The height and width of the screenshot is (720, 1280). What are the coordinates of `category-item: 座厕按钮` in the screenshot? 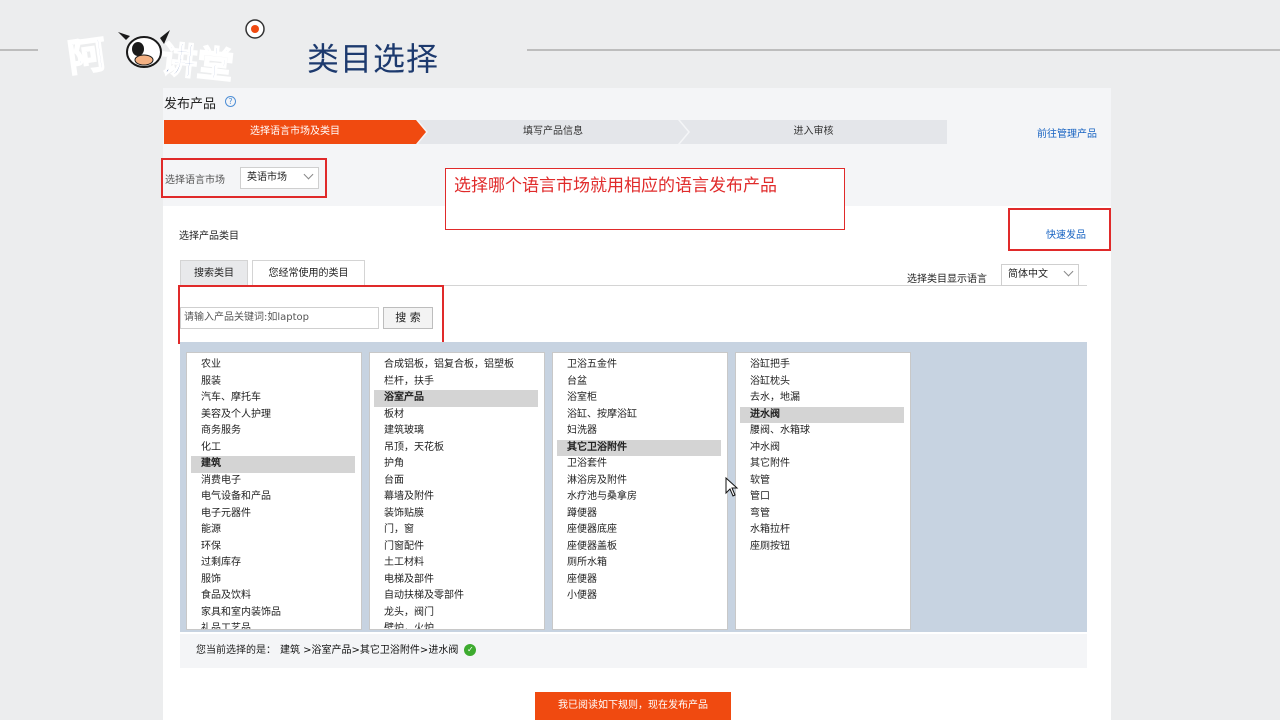 It's located at (822, 547).